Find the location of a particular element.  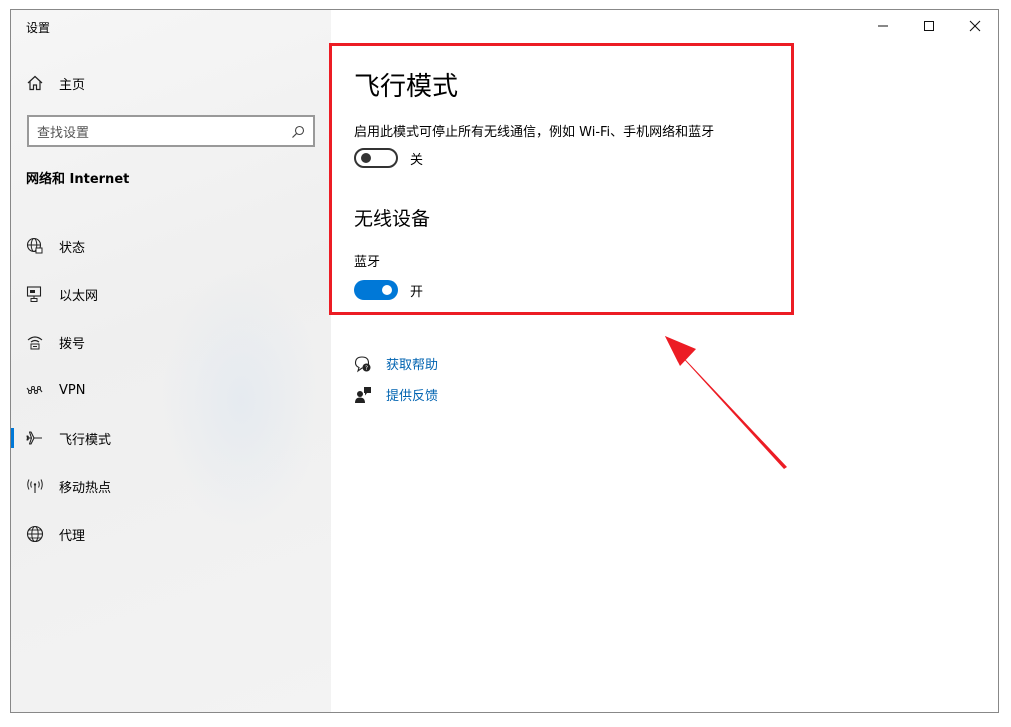

search-box: 查找设置 is located at coordinates (171, 131).